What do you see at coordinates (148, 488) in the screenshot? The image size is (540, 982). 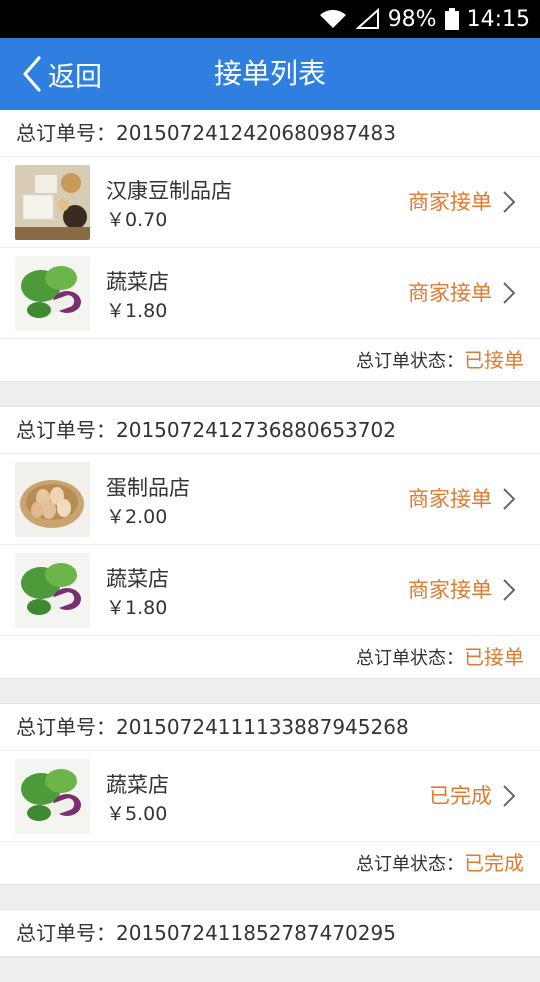 I see `store-name: 蛋制品店` at bounding box center [148, 488].